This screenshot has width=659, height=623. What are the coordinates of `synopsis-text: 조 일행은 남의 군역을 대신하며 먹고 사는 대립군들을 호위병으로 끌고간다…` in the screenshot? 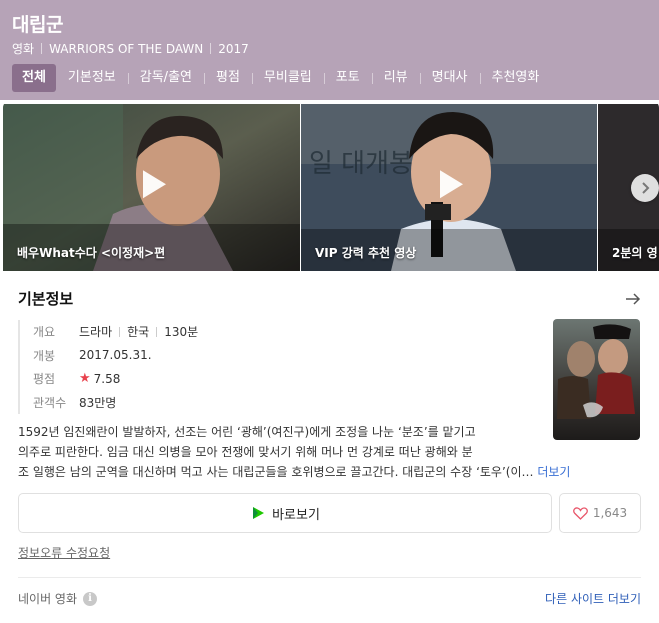 It's located at (276, 472).